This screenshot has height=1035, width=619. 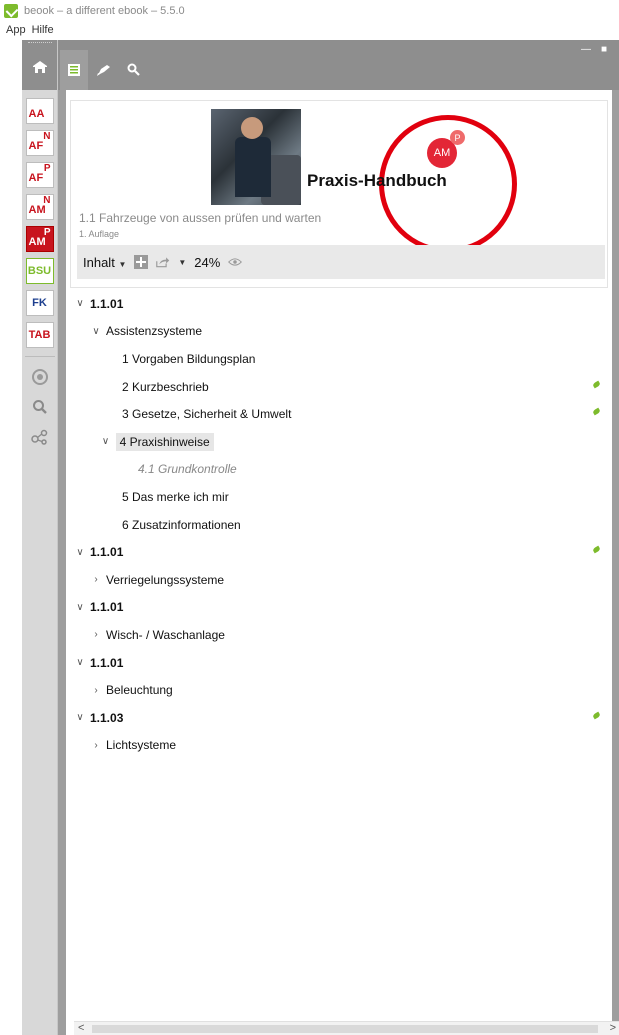 I want to click on add-icon, so click(x=141, y=262).